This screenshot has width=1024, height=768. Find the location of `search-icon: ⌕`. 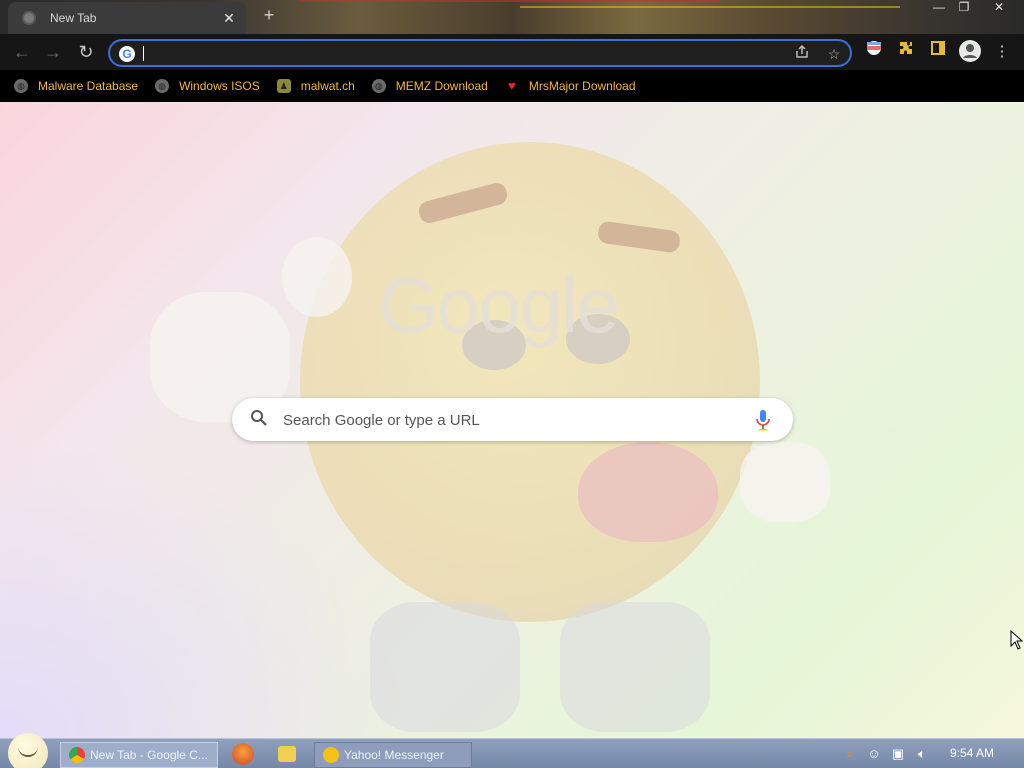

search-icon: ⌕ is located at coordinates (850, 754).